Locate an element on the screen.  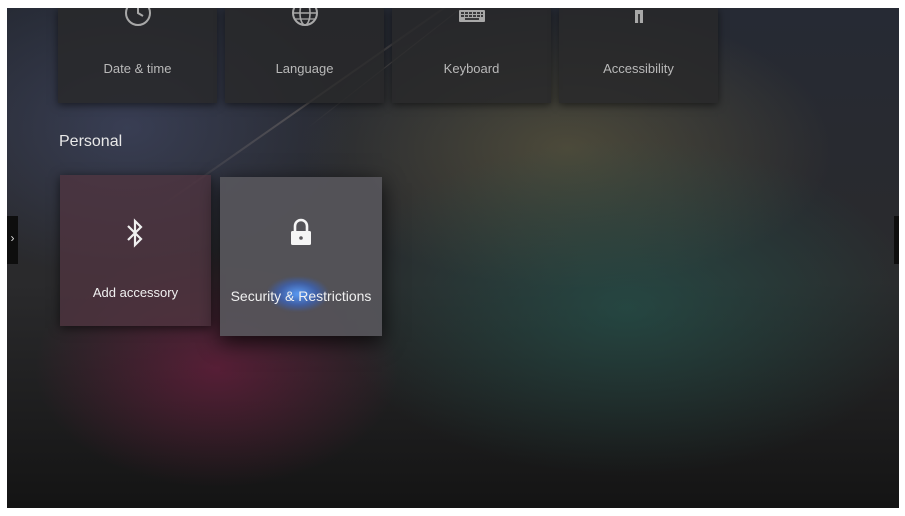
scroll-left-handle: › is located at coordinates (12, 240).